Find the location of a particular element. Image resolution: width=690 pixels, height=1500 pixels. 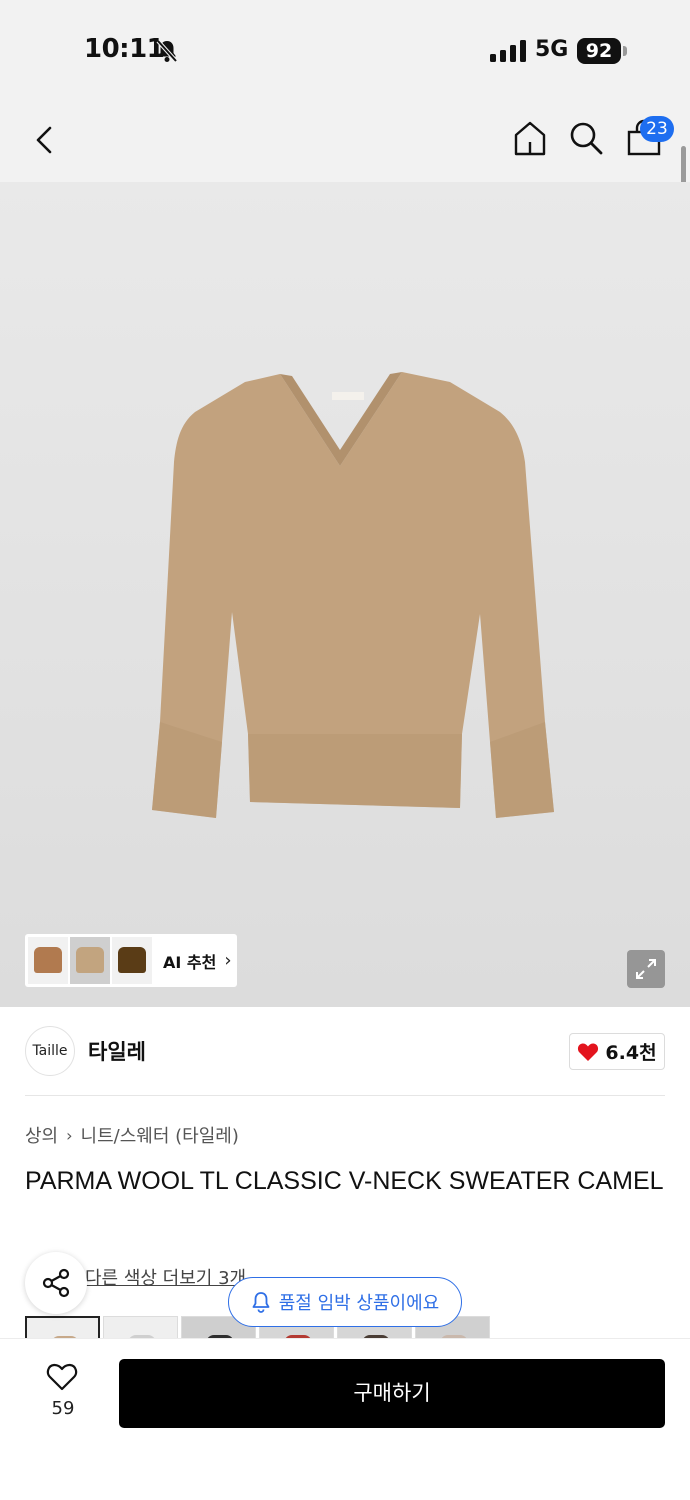

cart-count-badge: 23 is located at coordinates (657, 129).